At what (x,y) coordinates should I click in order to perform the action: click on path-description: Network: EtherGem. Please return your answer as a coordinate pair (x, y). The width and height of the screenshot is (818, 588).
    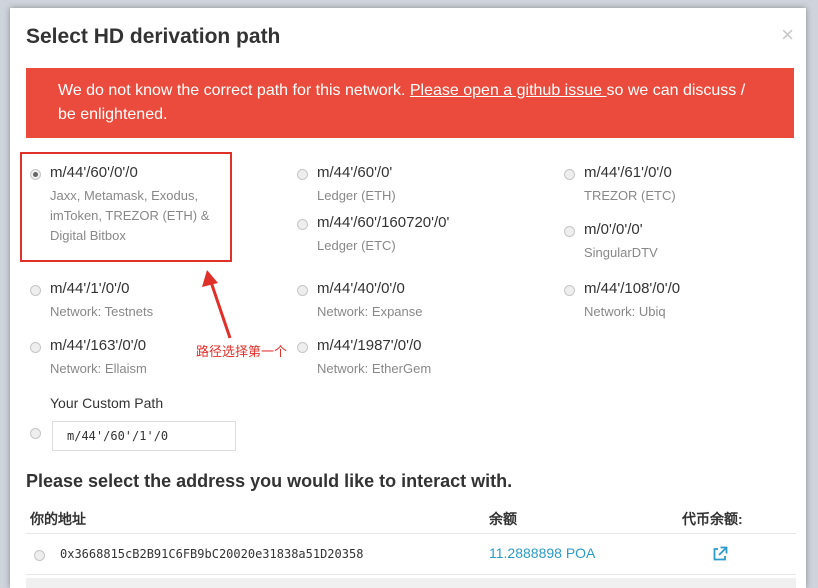
    Looking at the image, I should click on (374, 368).